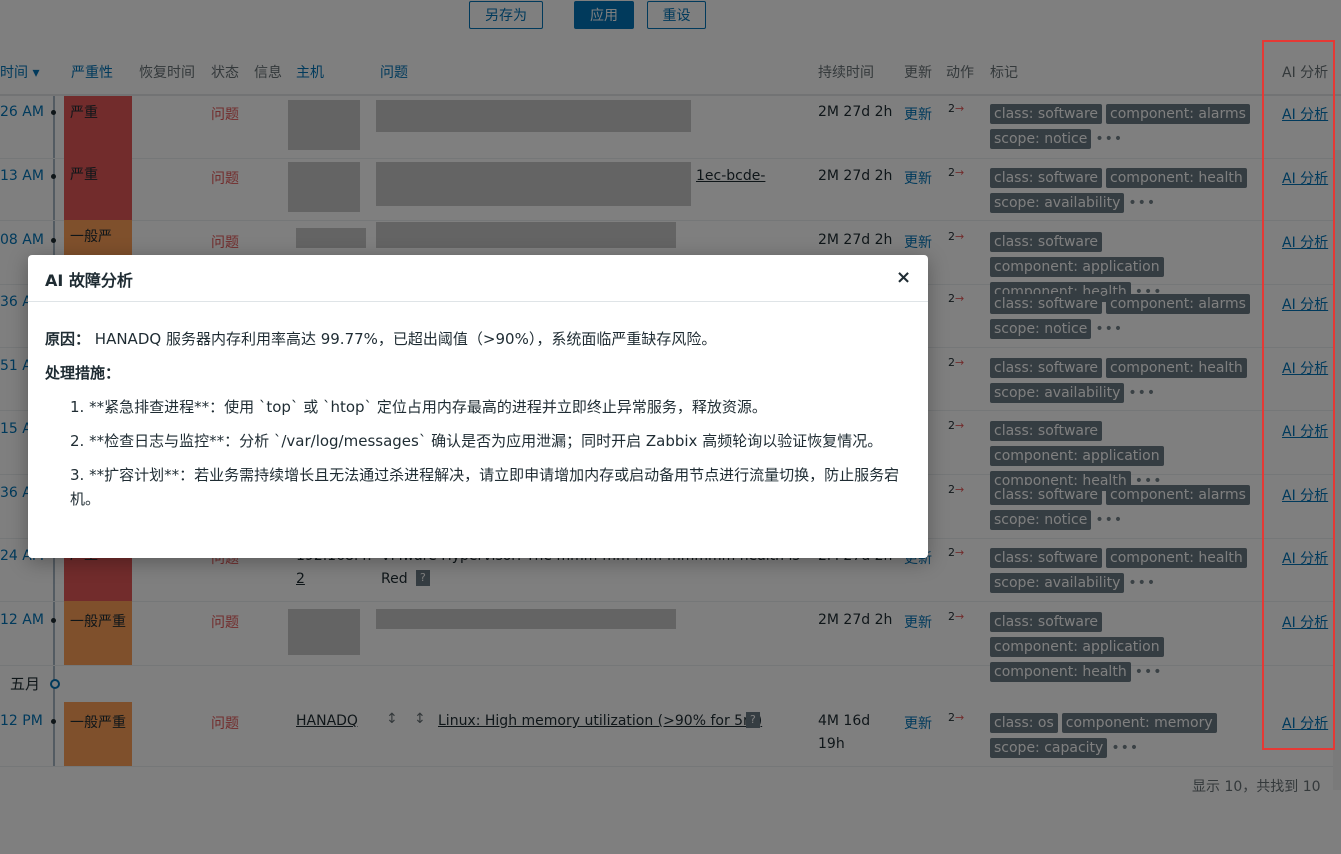 The height and width of the screenshot is (854, 1341). I want to click on ai-column-highlight, so click(1298, 395).